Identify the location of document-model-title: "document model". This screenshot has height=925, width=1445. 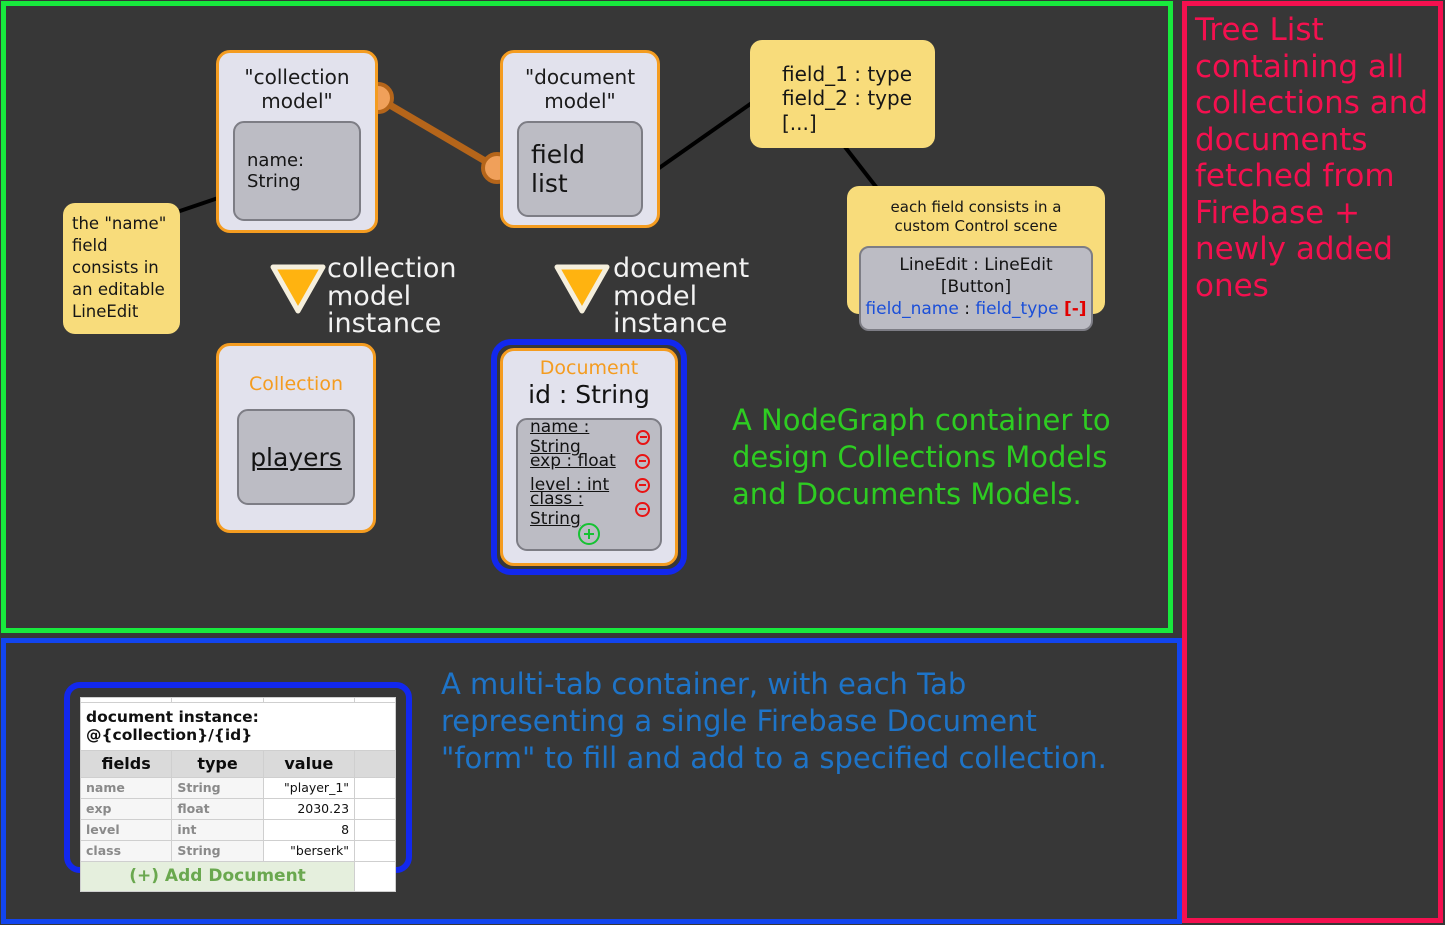
(580, 89).